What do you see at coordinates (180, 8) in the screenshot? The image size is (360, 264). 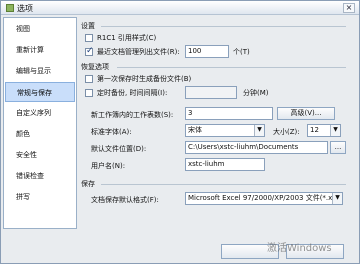 I see `titlebar: 选项 ×` at bounding box center [180, 8].